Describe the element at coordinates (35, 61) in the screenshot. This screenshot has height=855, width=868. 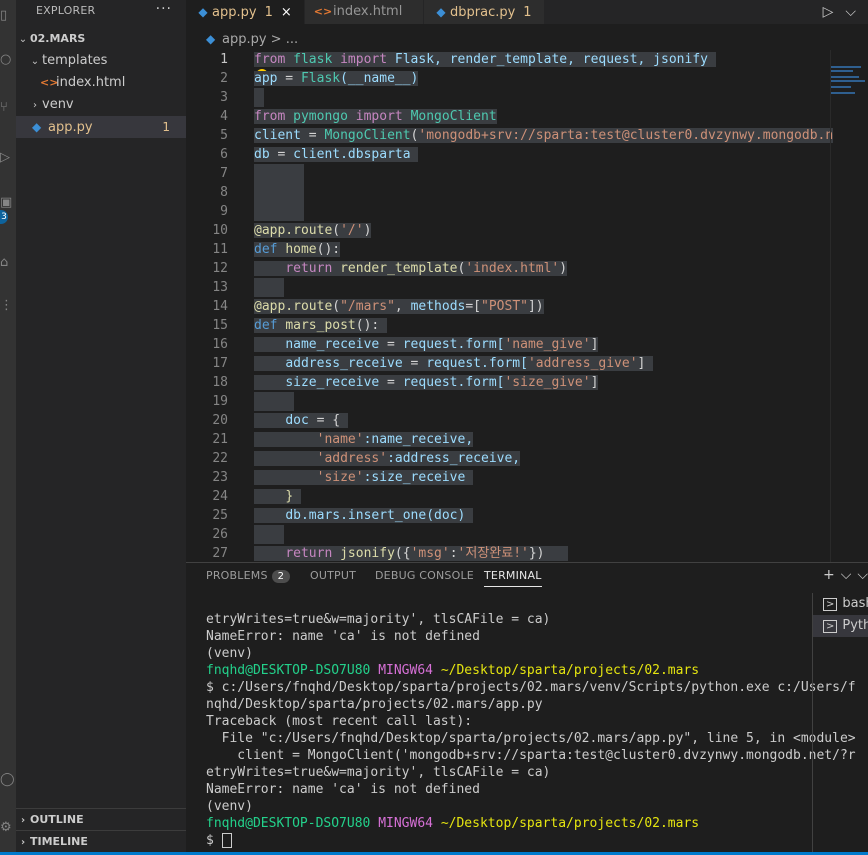
I see `chevron-down-icon: ⌄` at that location.